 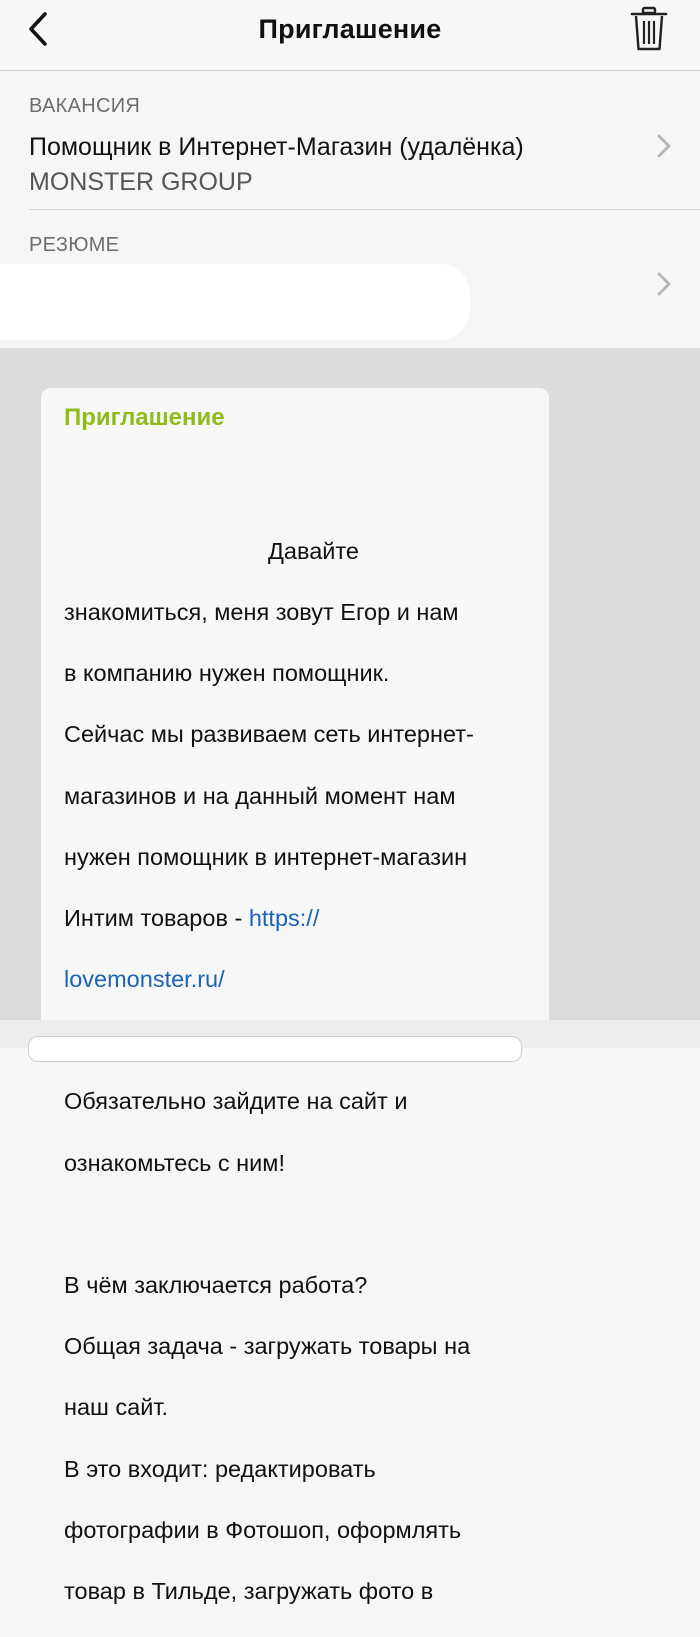 I want to click on message-input, so click(x=275, y=1049).